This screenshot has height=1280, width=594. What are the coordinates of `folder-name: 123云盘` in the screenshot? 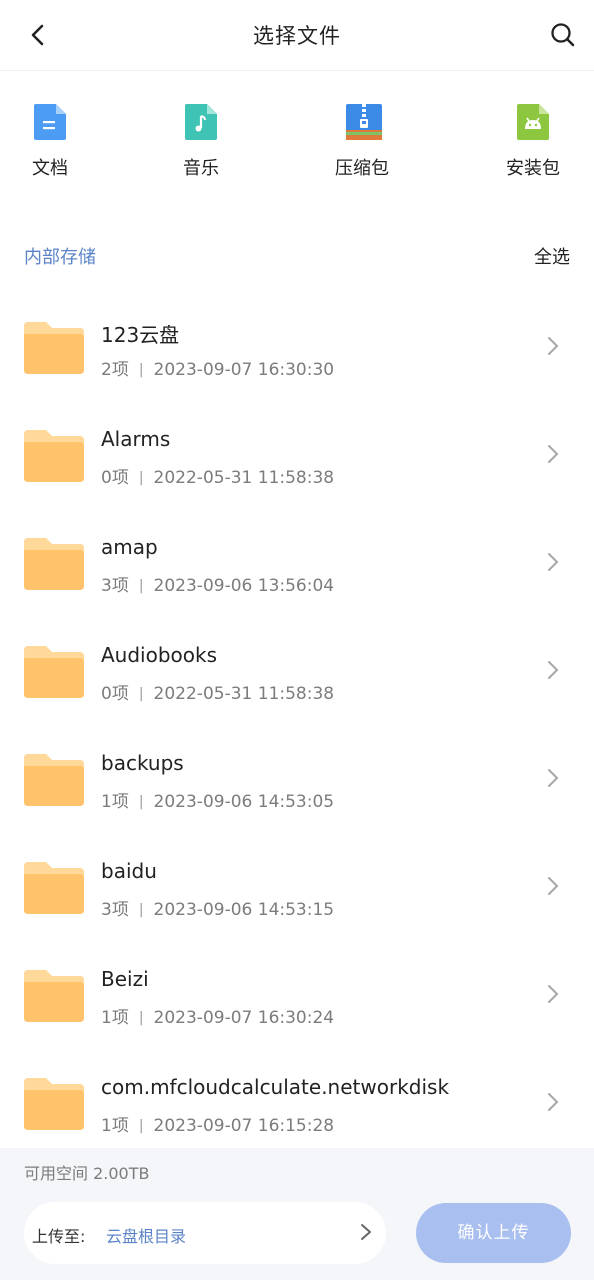 It's located at (140, 335).